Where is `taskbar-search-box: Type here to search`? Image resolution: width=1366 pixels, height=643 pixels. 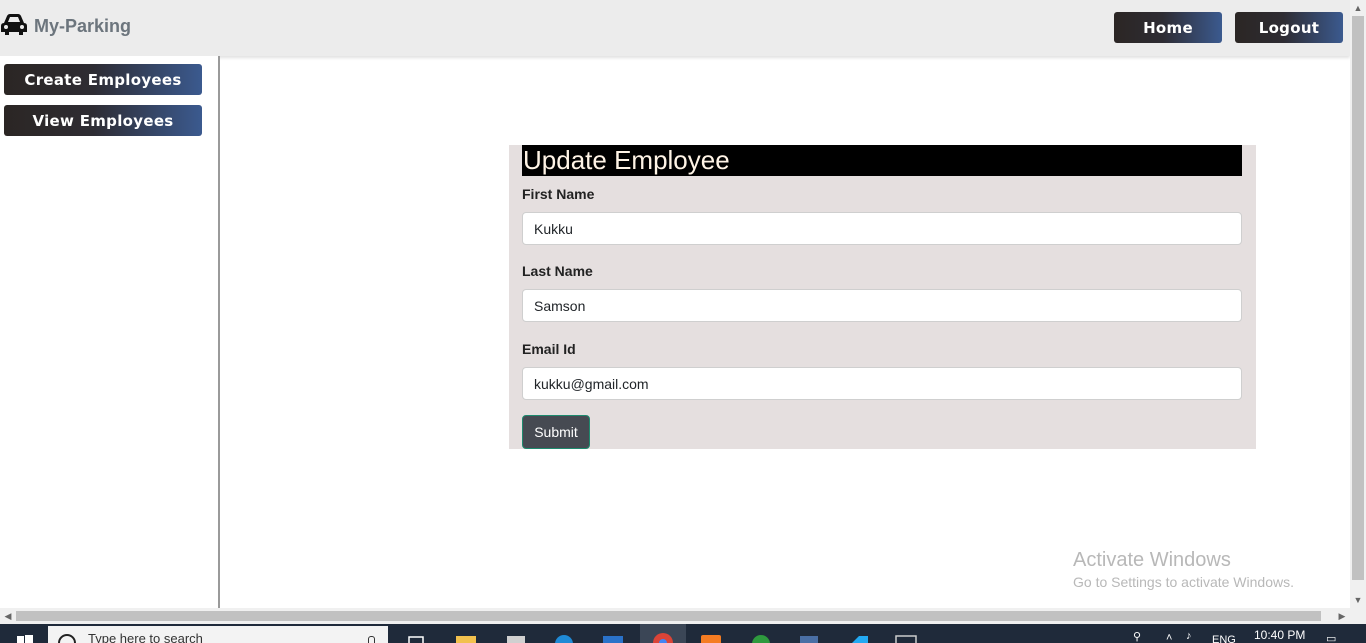
taskbar-search-box: Type here to search is located at coordinates (218, 634).